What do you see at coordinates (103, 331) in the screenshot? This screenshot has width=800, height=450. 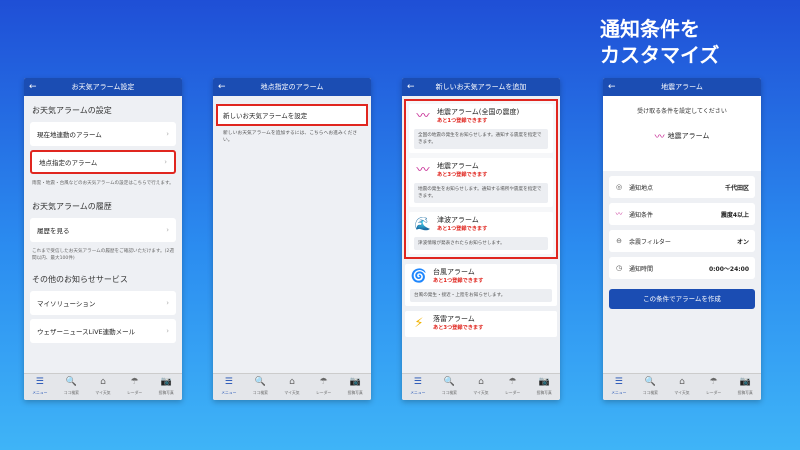 I see `menu-item-live-mail: ウェザーニュースLiVE連動メール ›` at bounding box center [103, 331].